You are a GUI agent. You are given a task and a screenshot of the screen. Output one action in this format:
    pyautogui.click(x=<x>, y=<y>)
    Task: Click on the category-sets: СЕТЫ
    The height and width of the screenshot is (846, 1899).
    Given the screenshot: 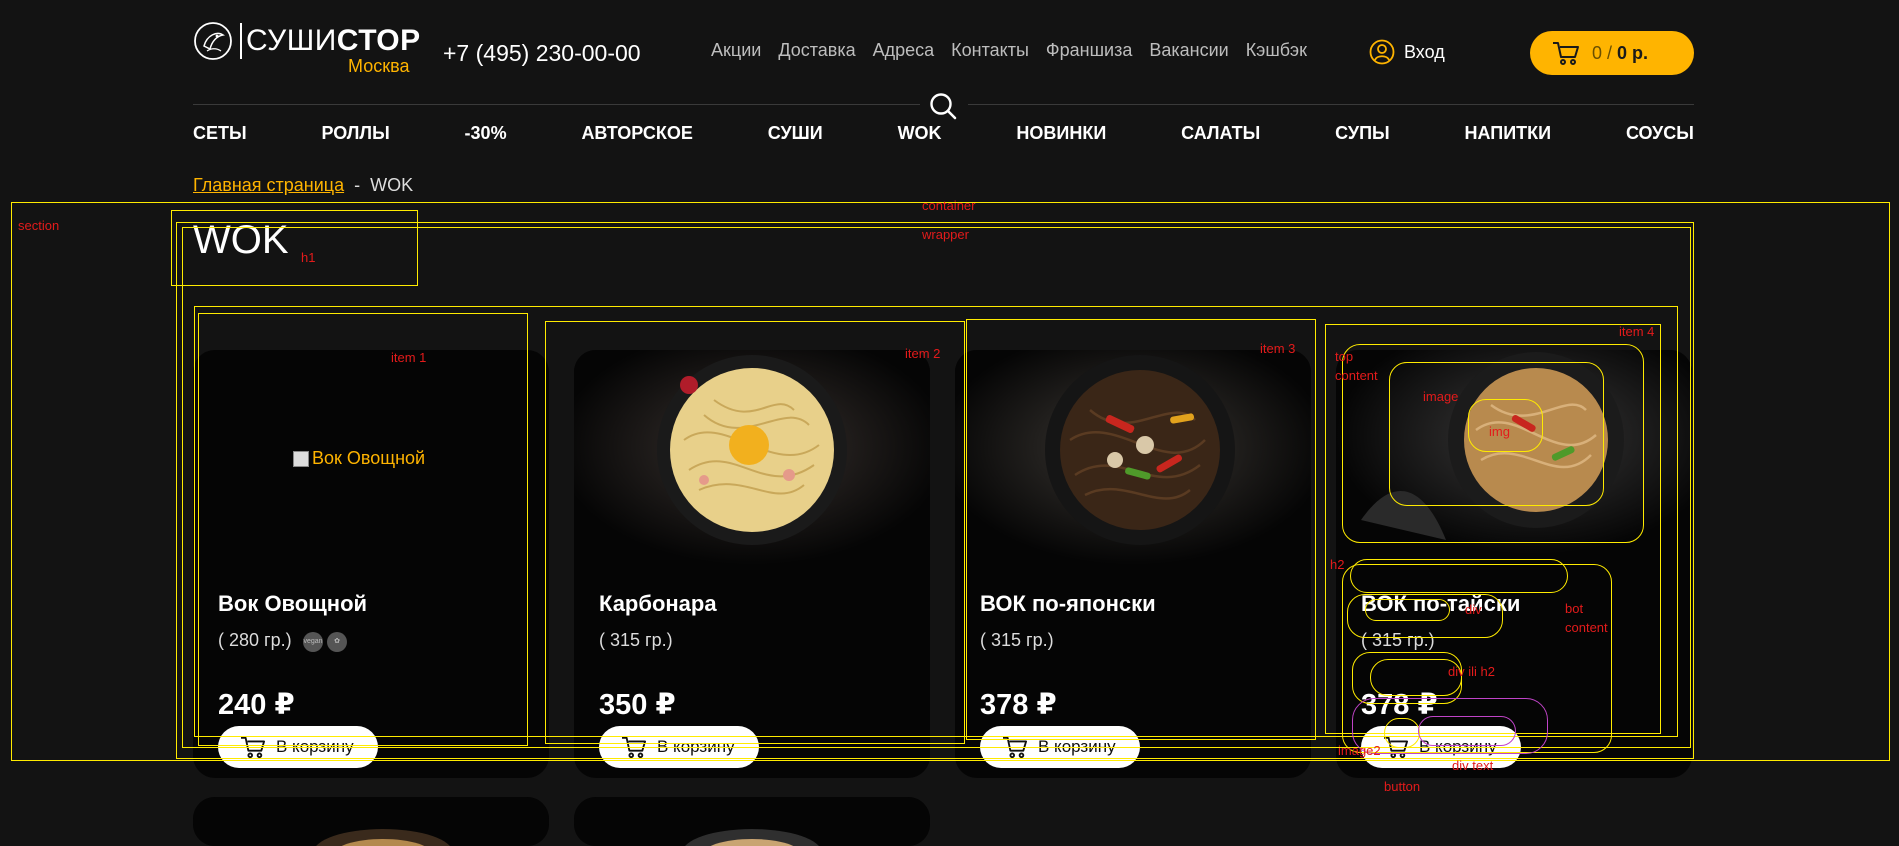 What is the action you would take?
    pyautogui.click(x=220, y=133)
    